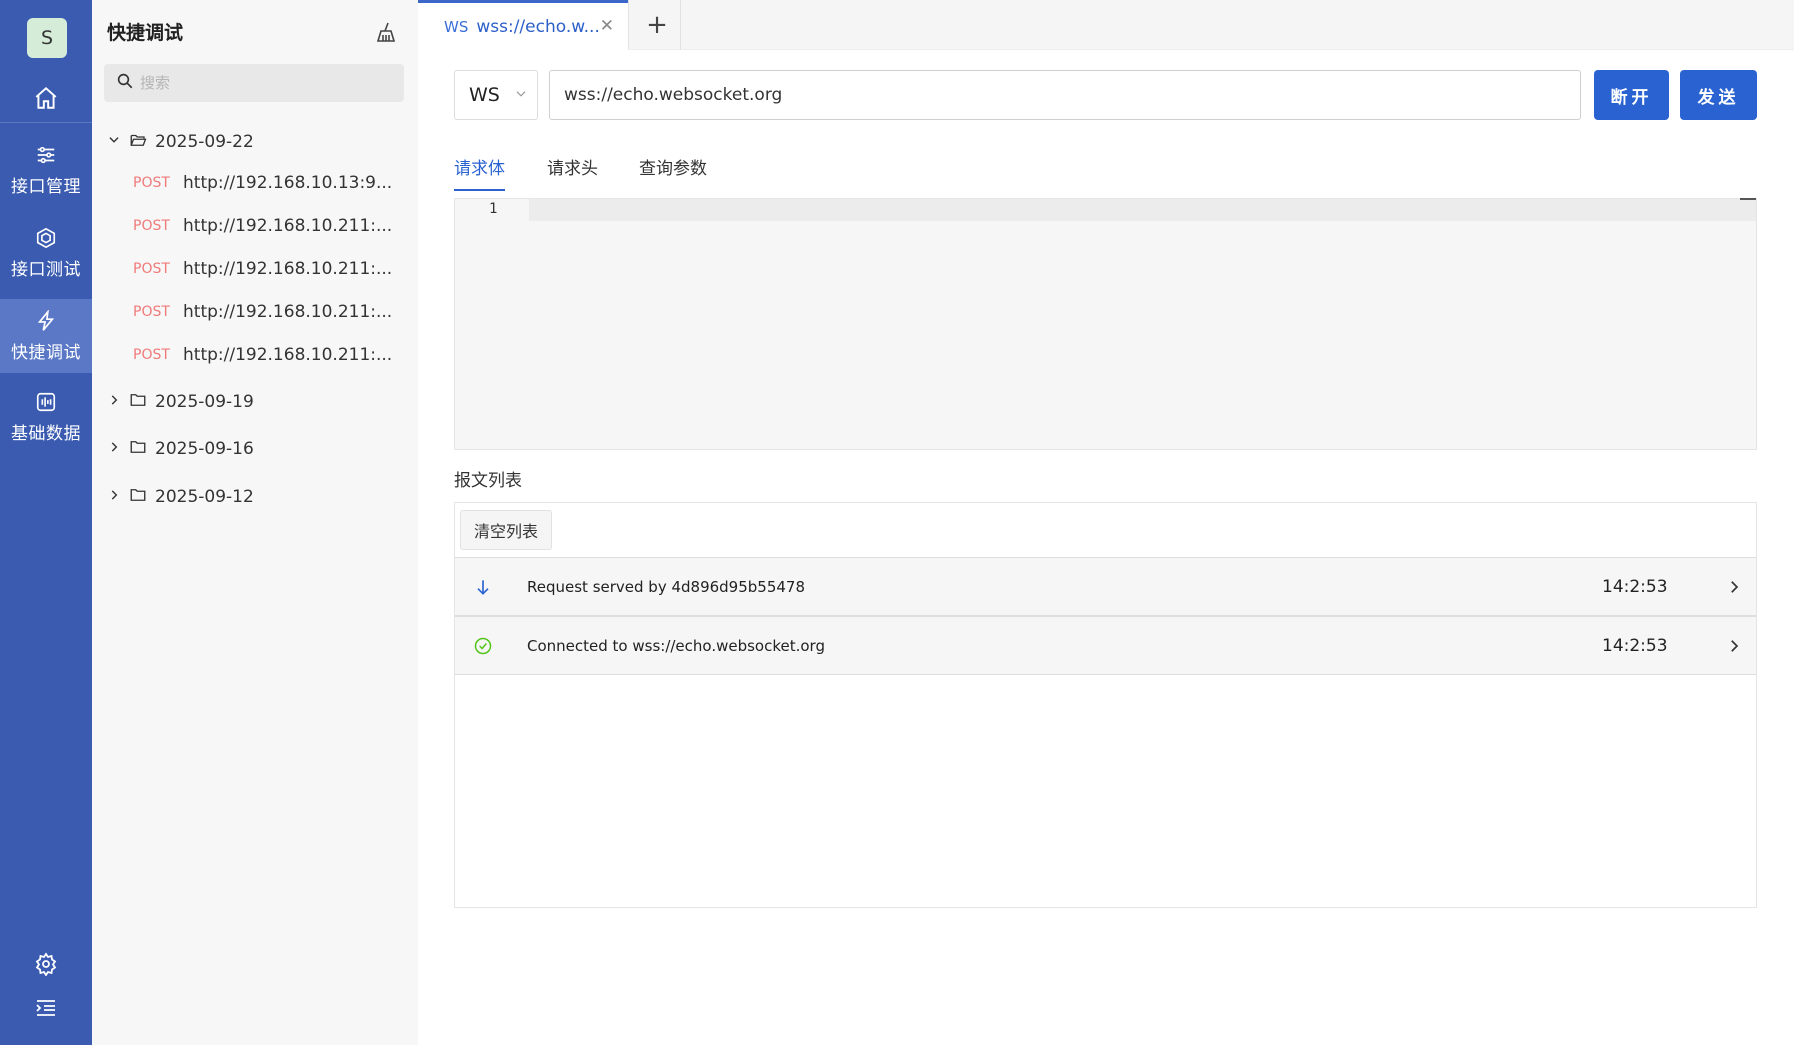 This screenshot has width=1794, height=1045. I want to click on folder-open-icon, so click(138, 142).